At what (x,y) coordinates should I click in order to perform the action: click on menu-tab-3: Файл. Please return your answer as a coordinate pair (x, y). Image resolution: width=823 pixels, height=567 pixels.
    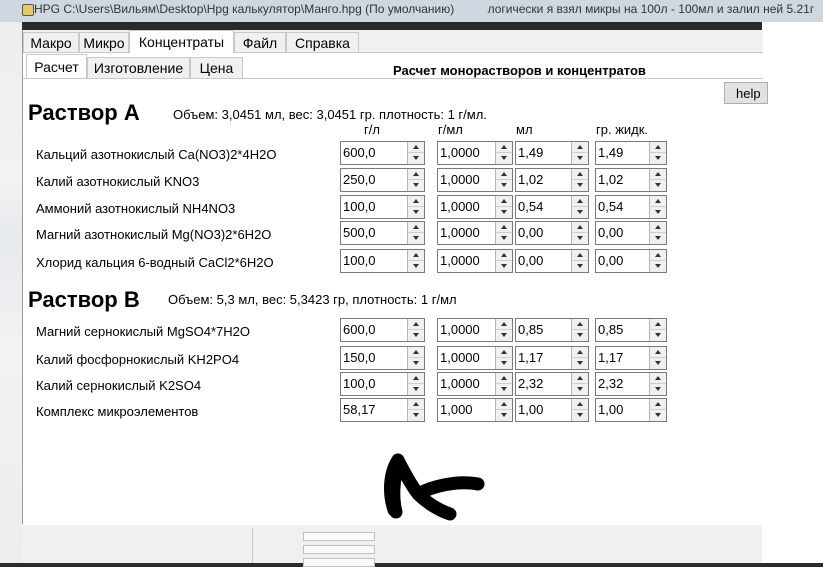
    Looking at the image, I should click on (260, 42).